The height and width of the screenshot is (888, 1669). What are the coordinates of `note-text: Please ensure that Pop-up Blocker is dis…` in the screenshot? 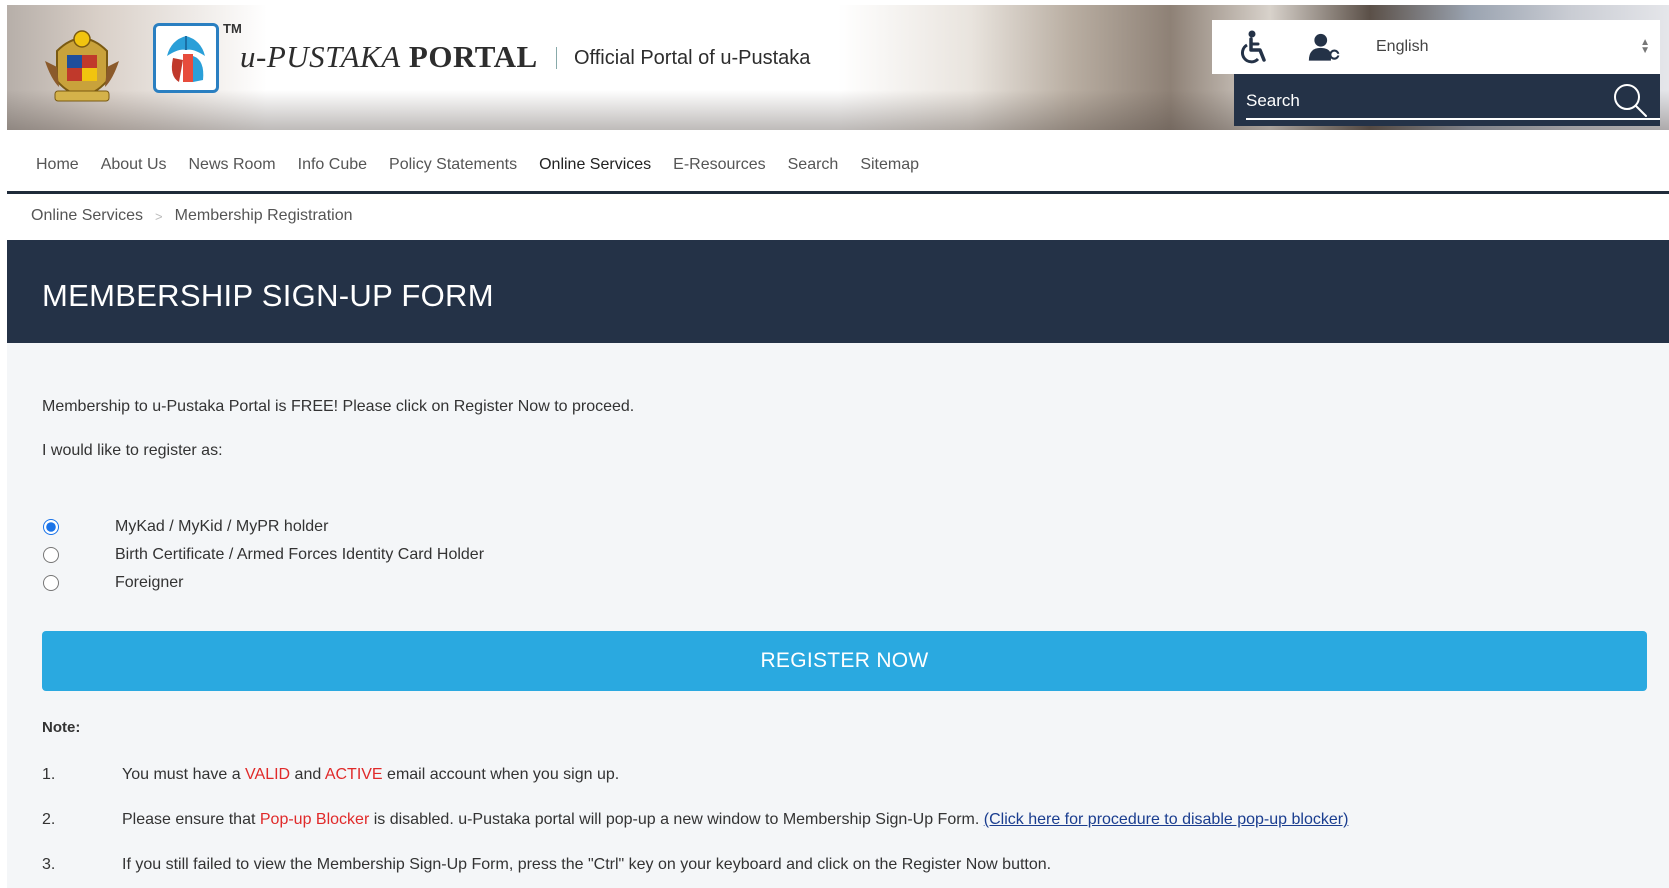 It's located at (735, 833).